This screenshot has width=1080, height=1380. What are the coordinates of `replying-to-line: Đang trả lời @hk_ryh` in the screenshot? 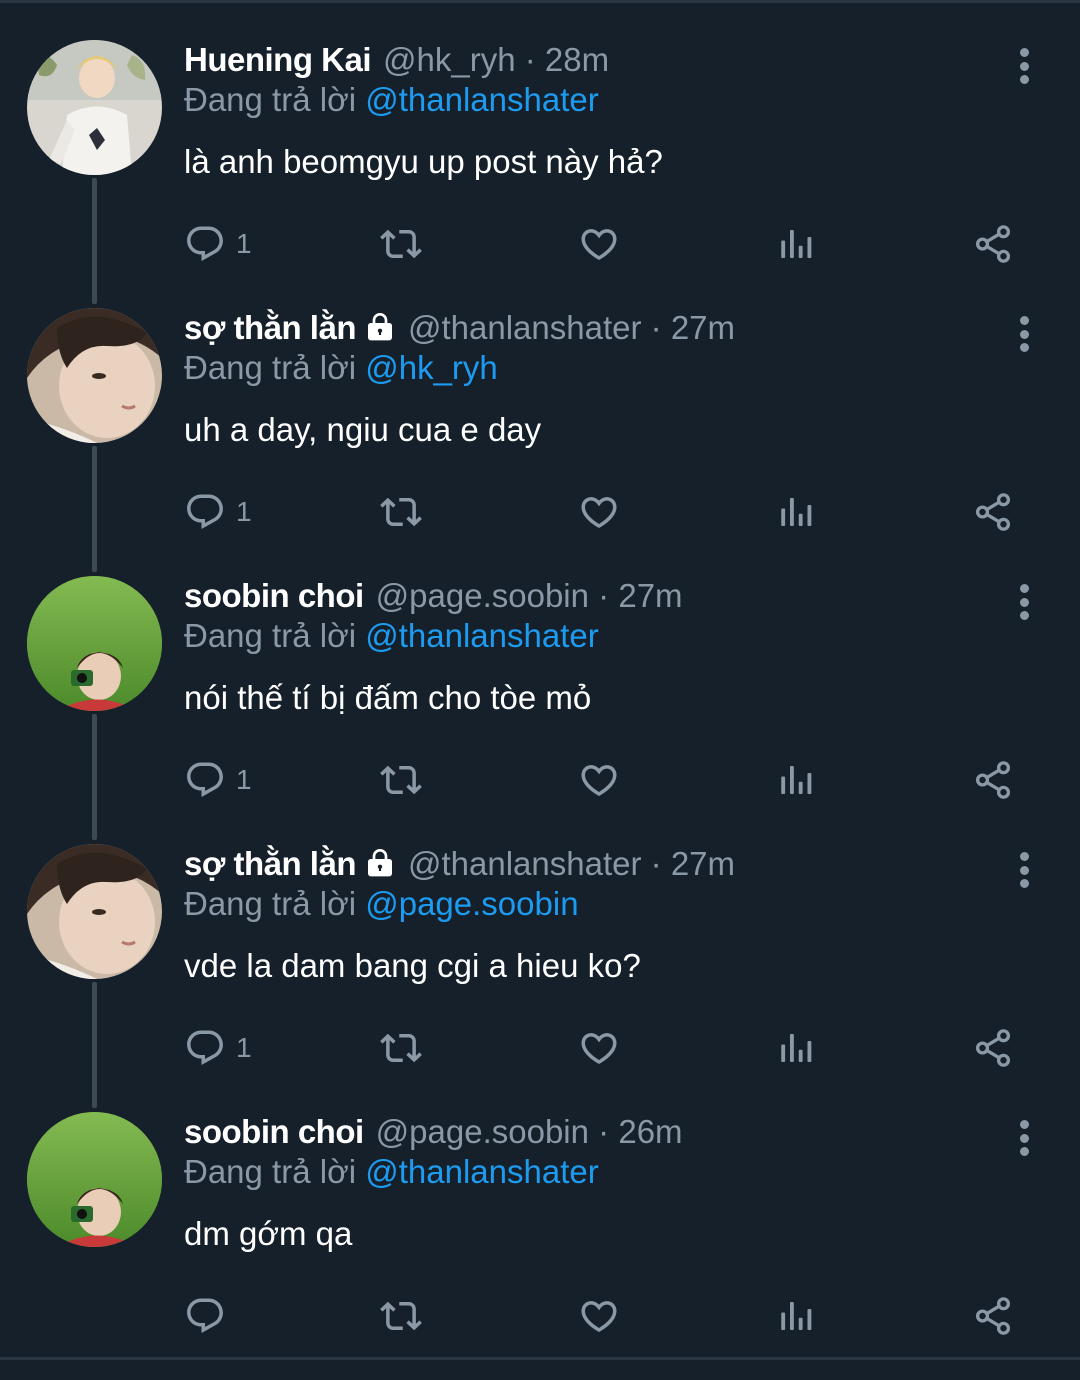 It's located at (594, 368).